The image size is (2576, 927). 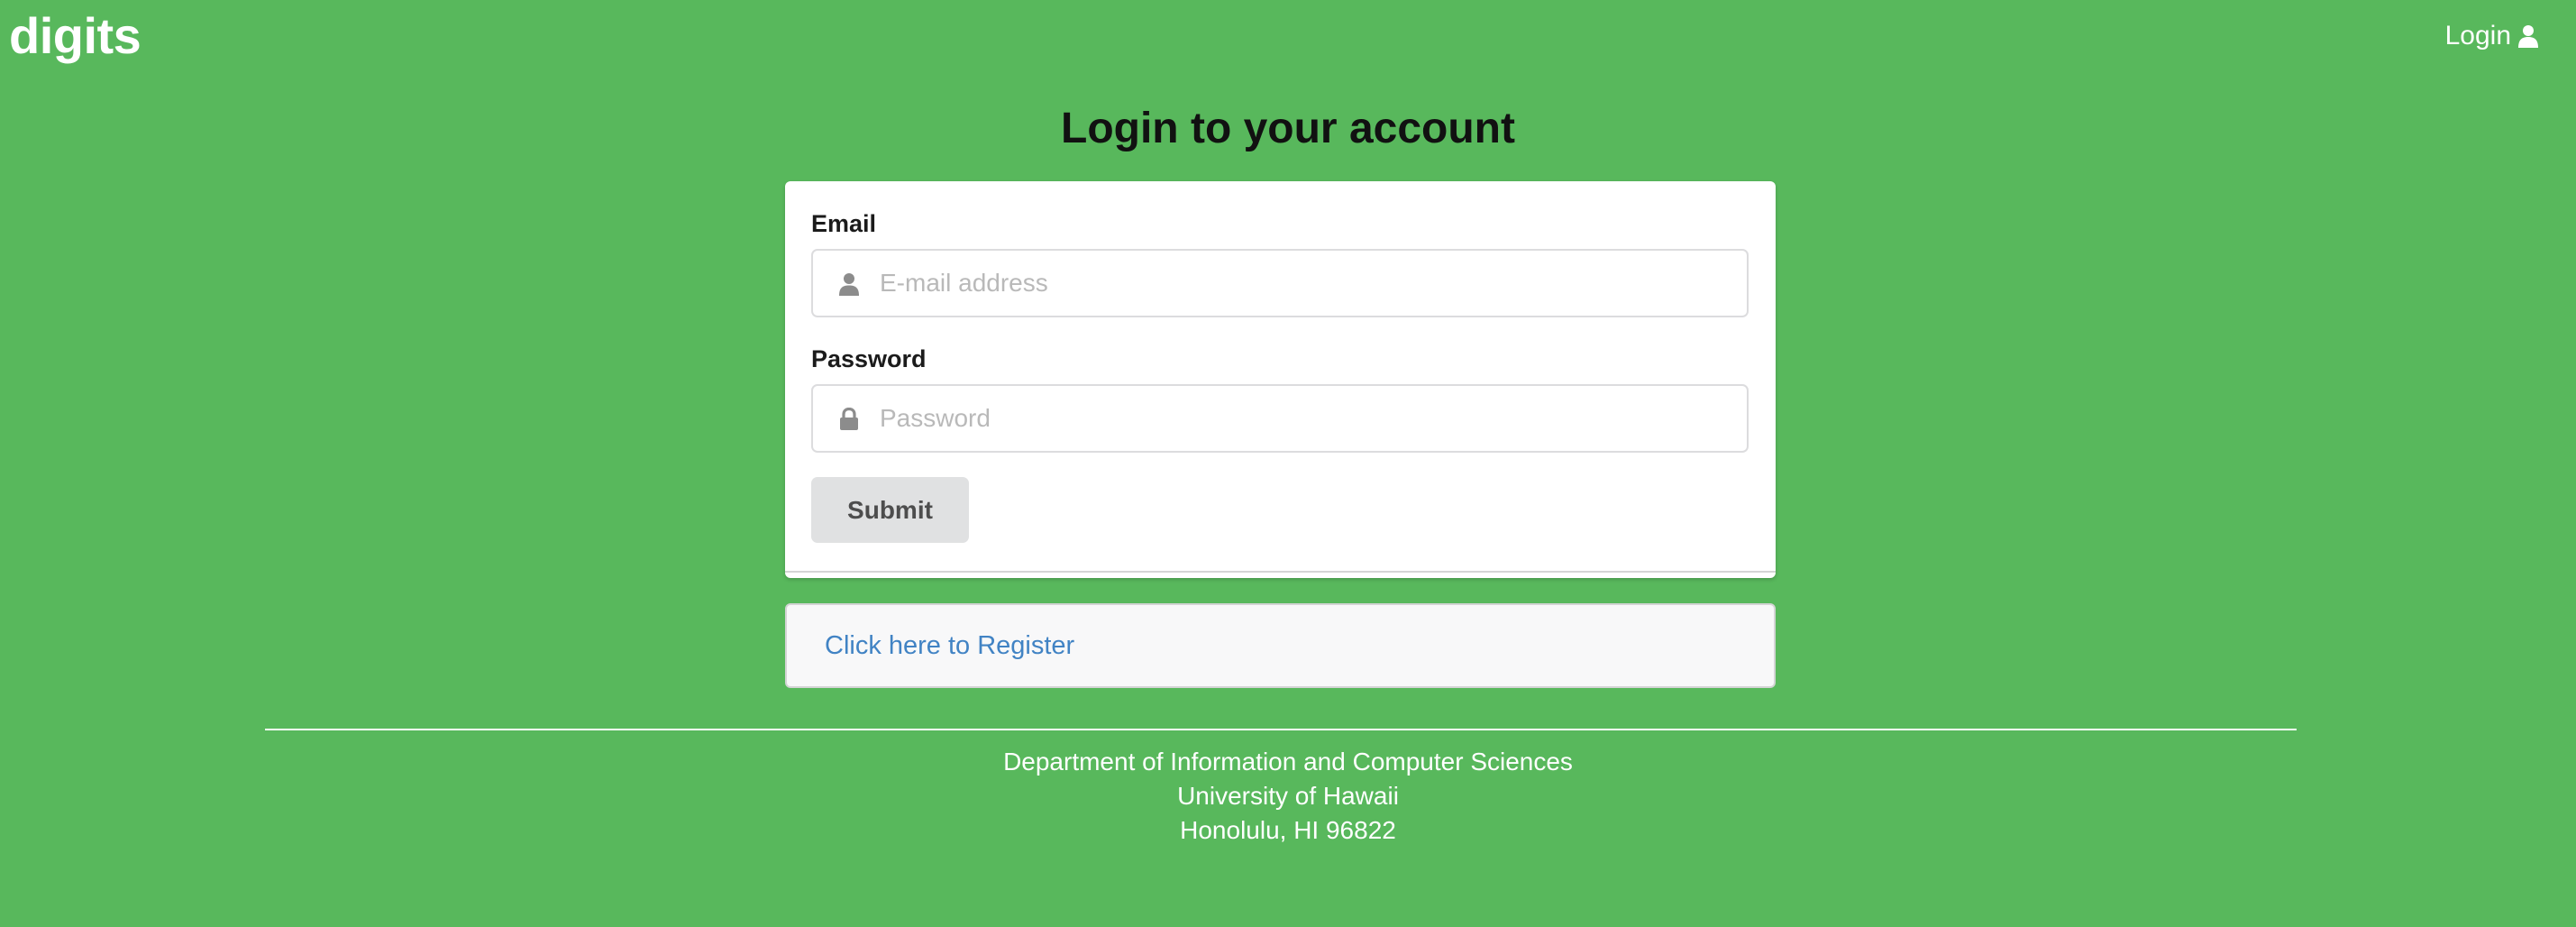 I want to click on email-input, so click(x=1303, y=283).